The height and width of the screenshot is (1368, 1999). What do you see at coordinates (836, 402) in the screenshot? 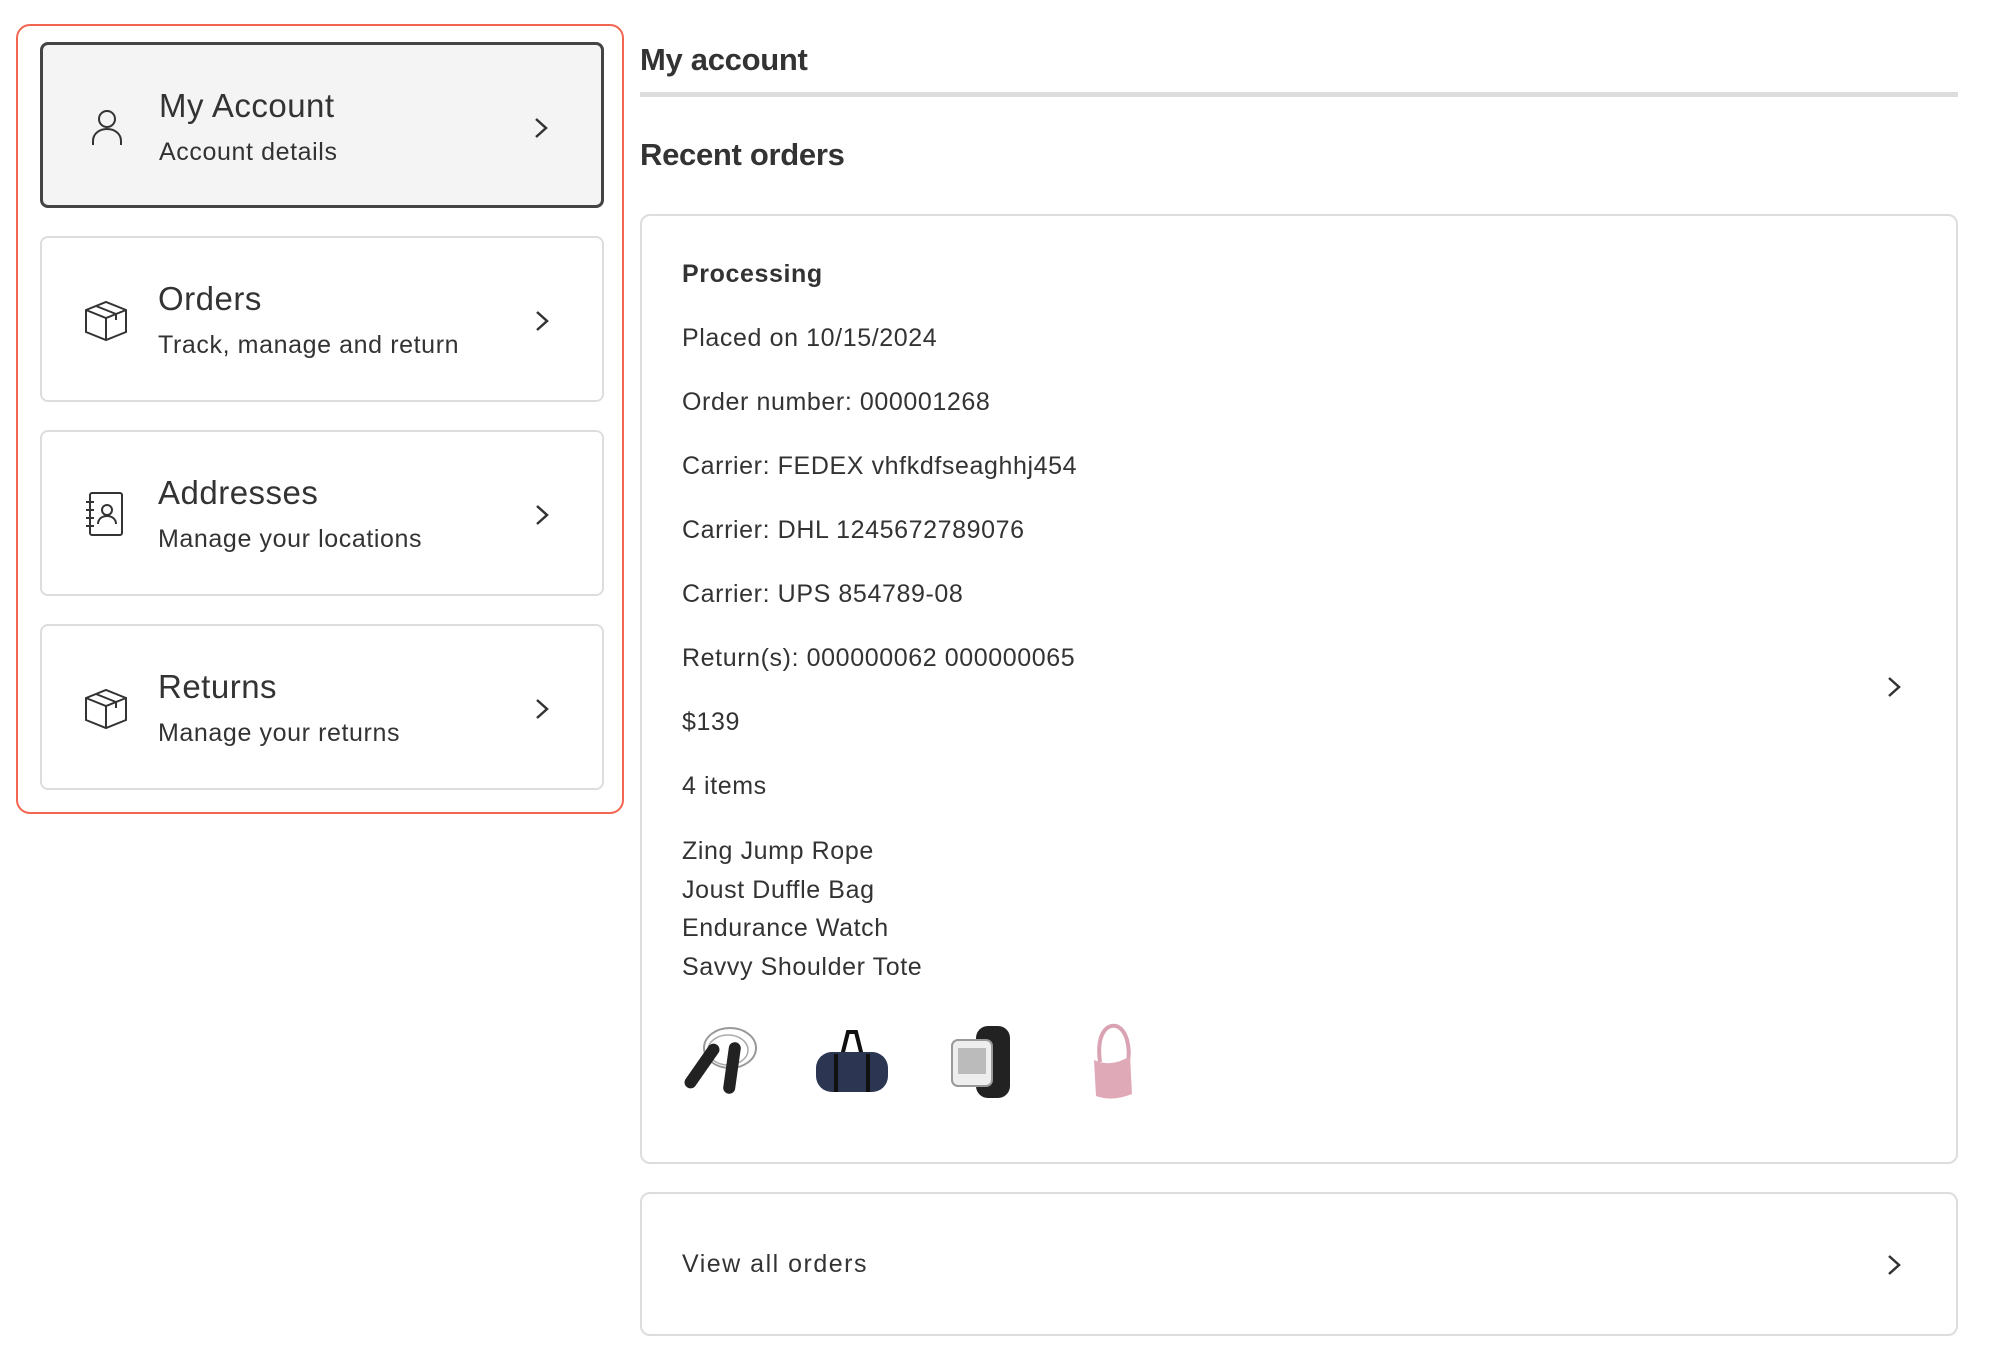
I see `order-number: Order number: 000001268` at bounding box center [836, 402].